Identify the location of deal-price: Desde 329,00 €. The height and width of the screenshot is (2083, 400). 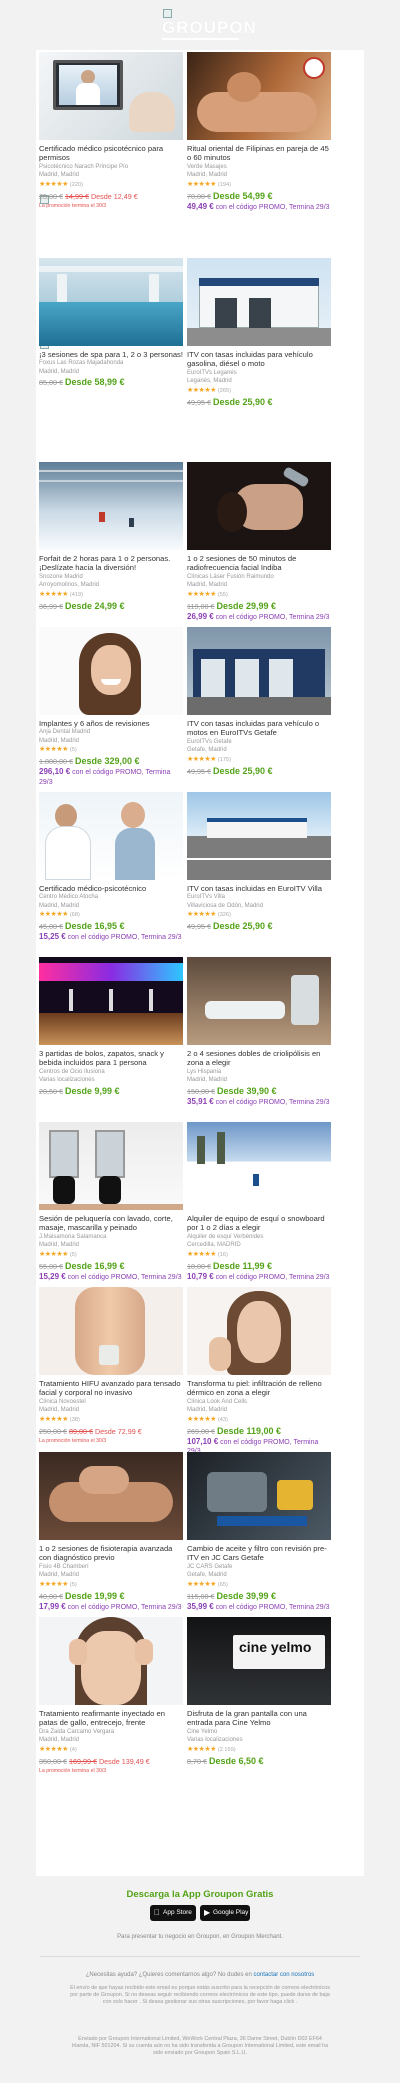
(107, 761).